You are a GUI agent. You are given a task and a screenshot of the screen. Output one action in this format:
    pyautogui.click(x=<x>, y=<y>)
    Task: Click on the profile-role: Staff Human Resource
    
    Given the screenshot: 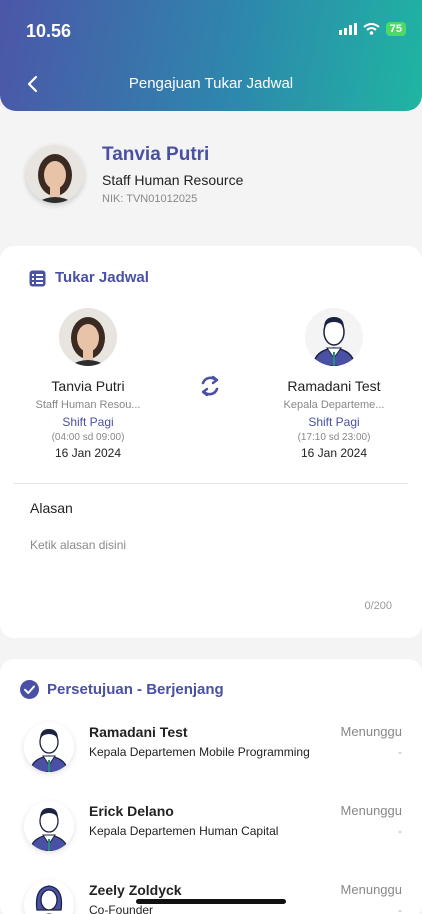 What is the action you would take?
    pyautogui.click(x=173, y=180)
    